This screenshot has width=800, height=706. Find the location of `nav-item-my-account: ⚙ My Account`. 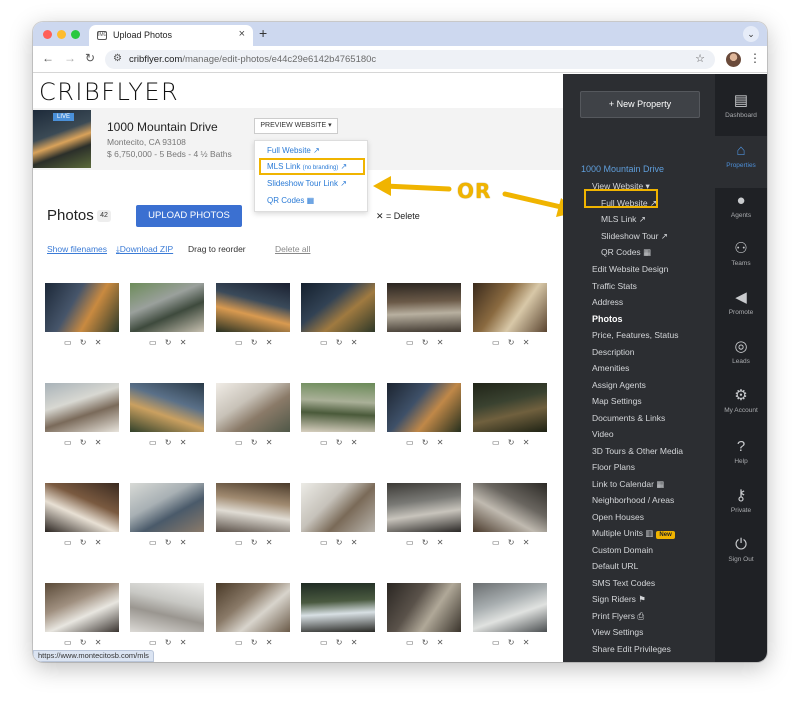

nav-item-my-account: ⚙ My Account is located at coordinates (741, 400).